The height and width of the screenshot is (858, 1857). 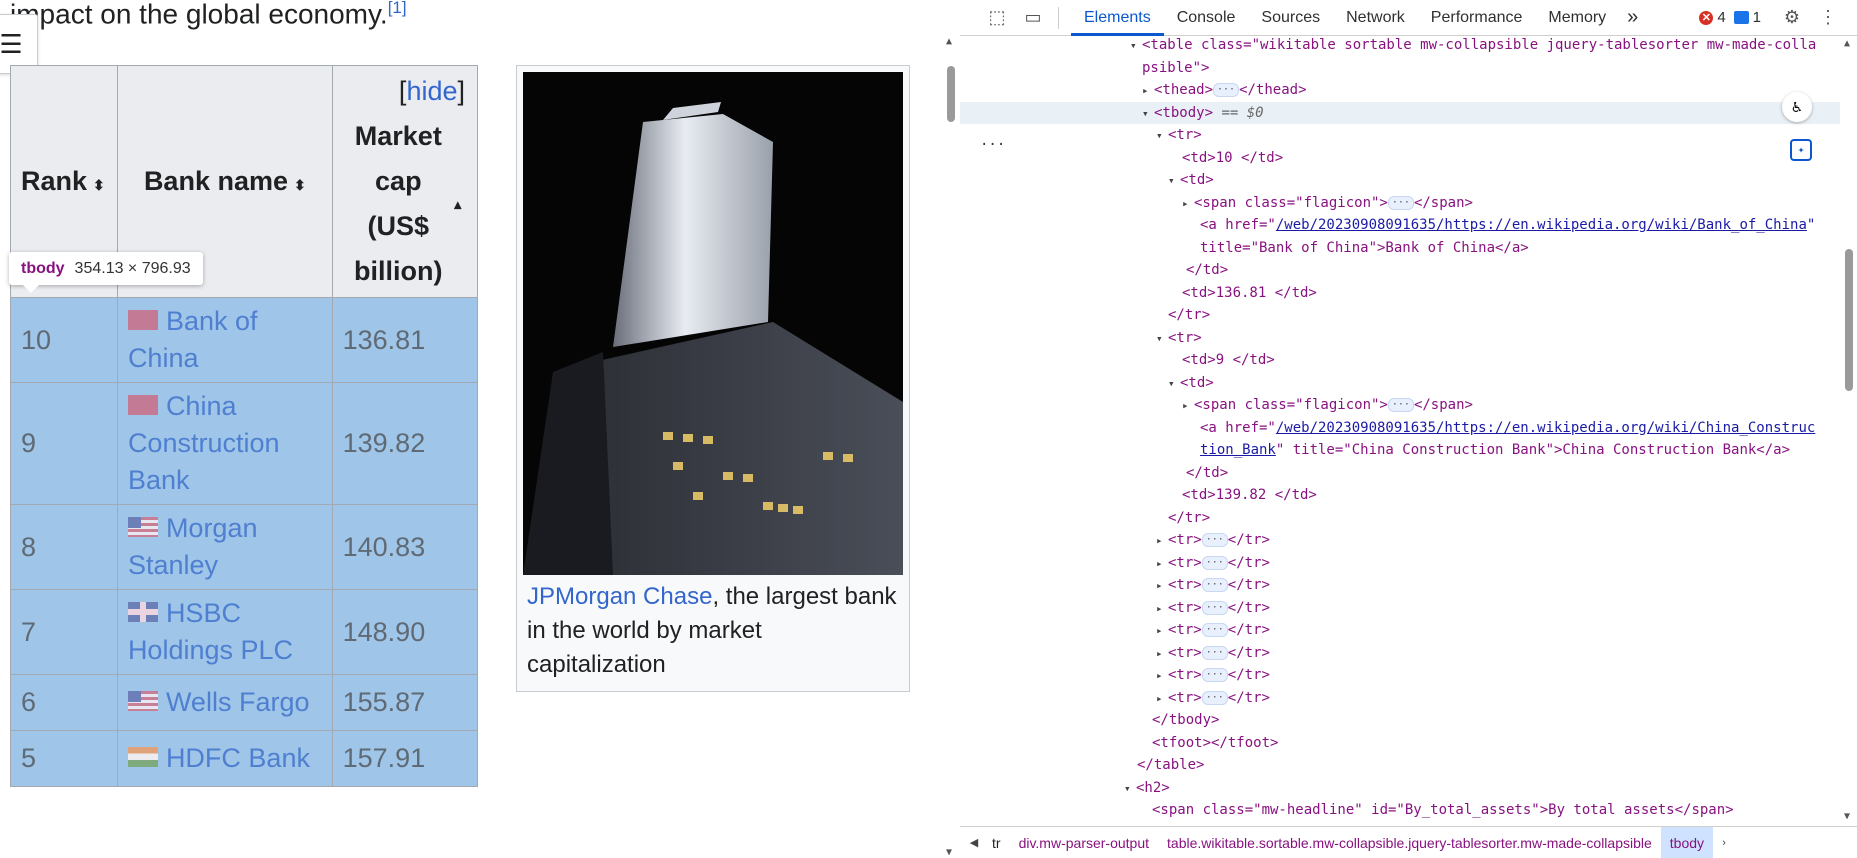 I want to click on message-icon, so click(x=1741, y=17).